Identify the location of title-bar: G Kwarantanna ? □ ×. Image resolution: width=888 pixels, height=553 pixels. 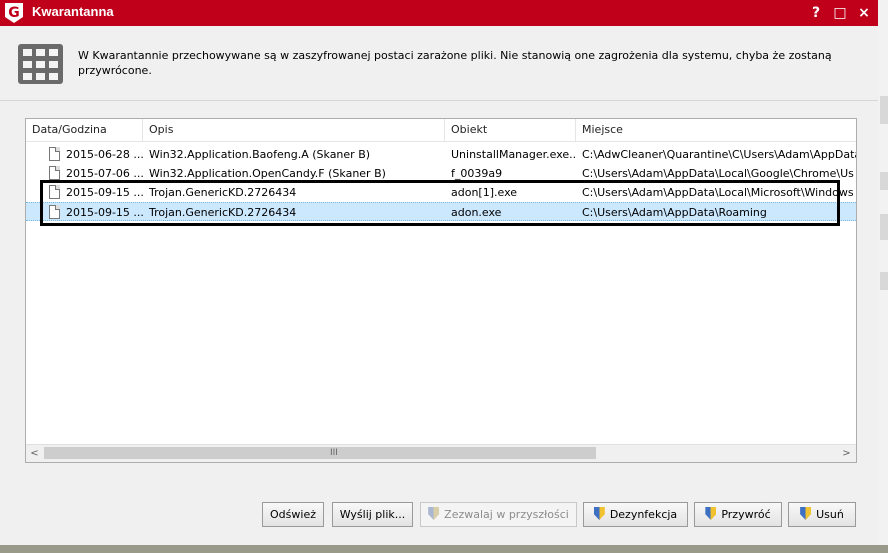
(439, 13).